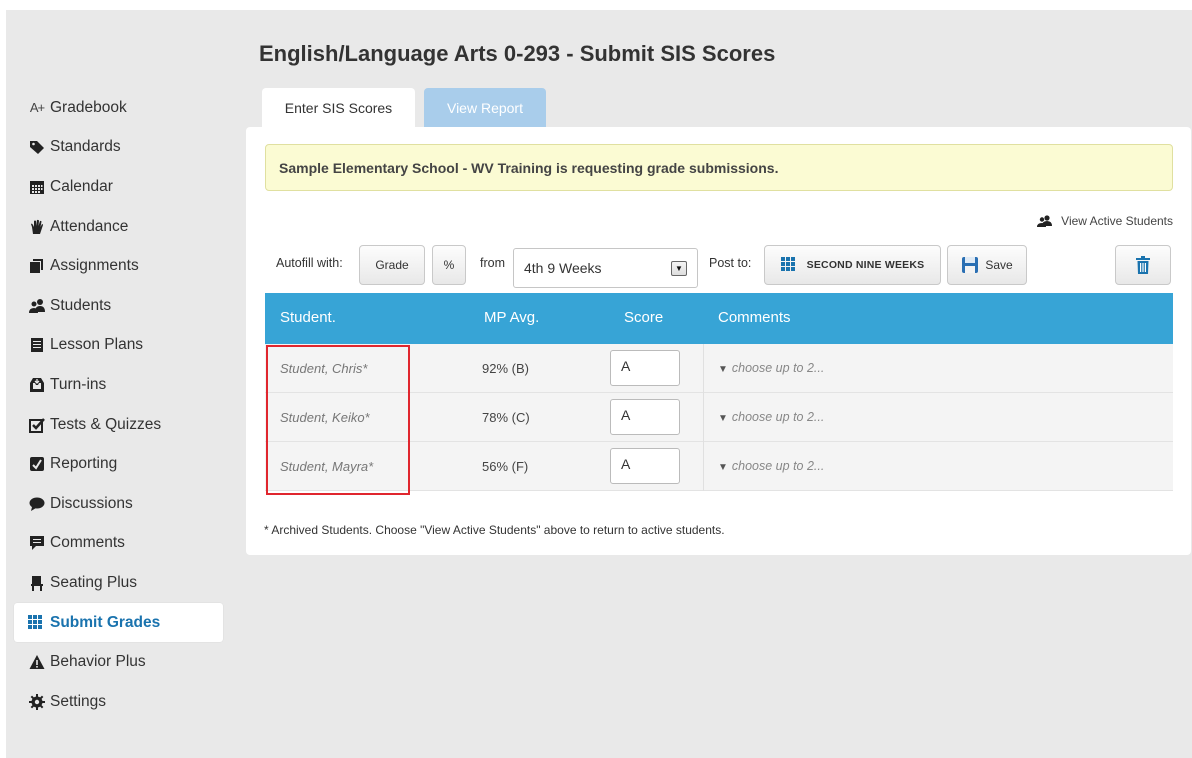  Describe the element at coordinates (106, 424) in the screenshot. I see `sidebar-item-label: Tests & Quizzes` at that location.